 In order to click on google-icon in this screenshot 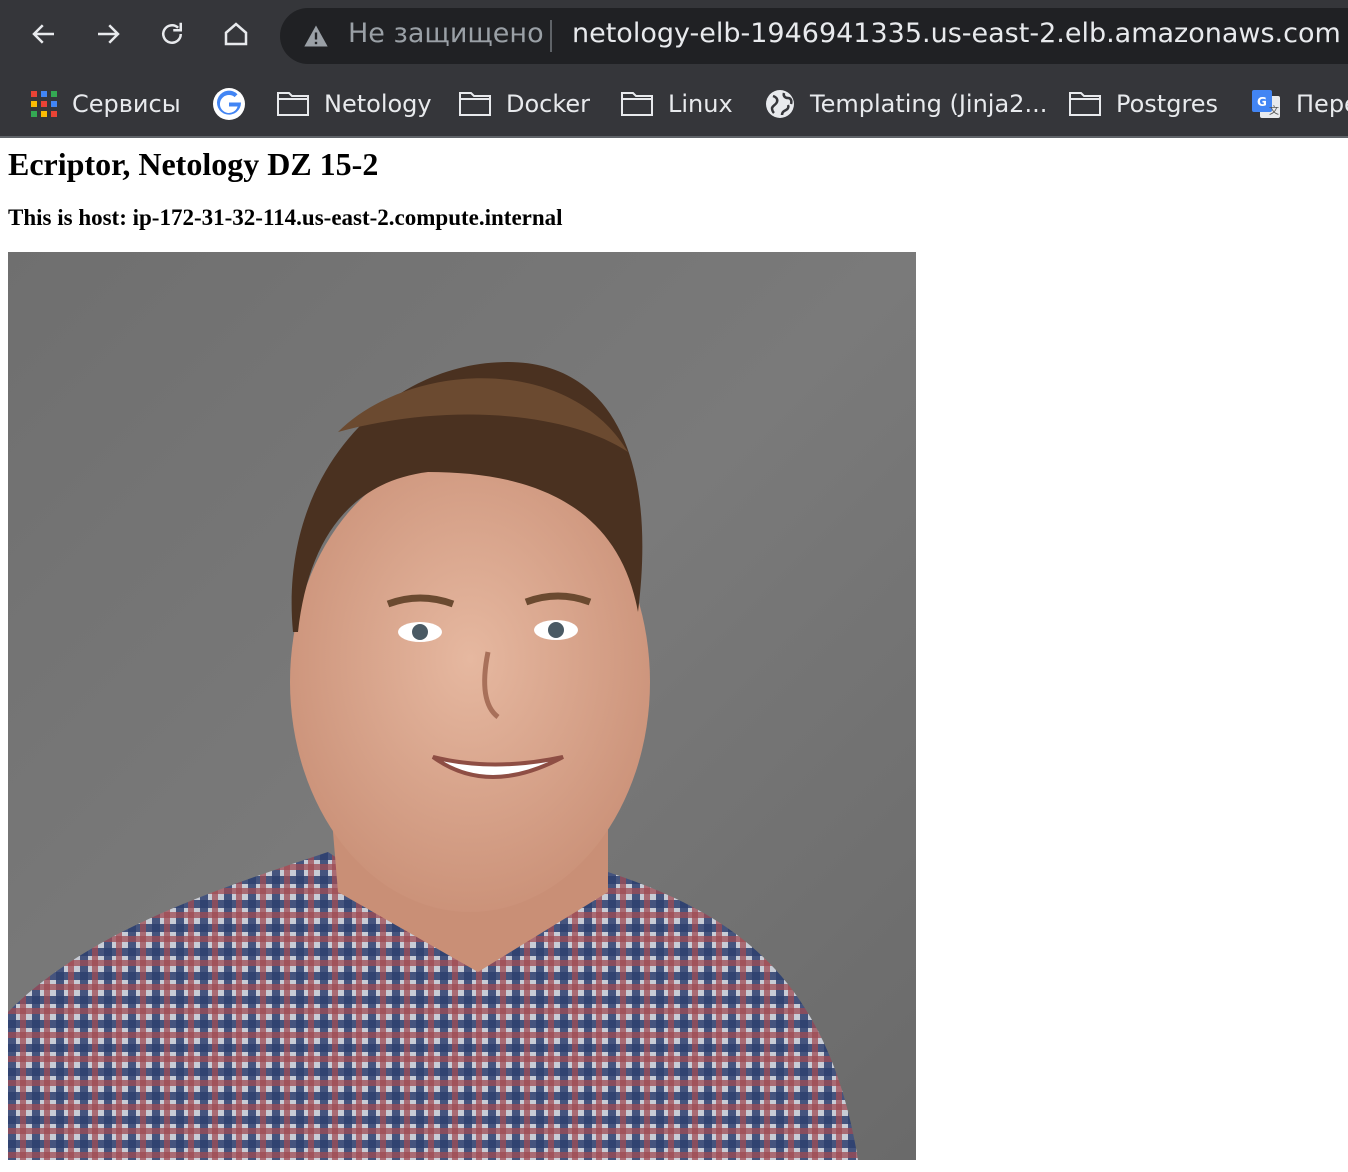, I will do `click(229, 104)`.